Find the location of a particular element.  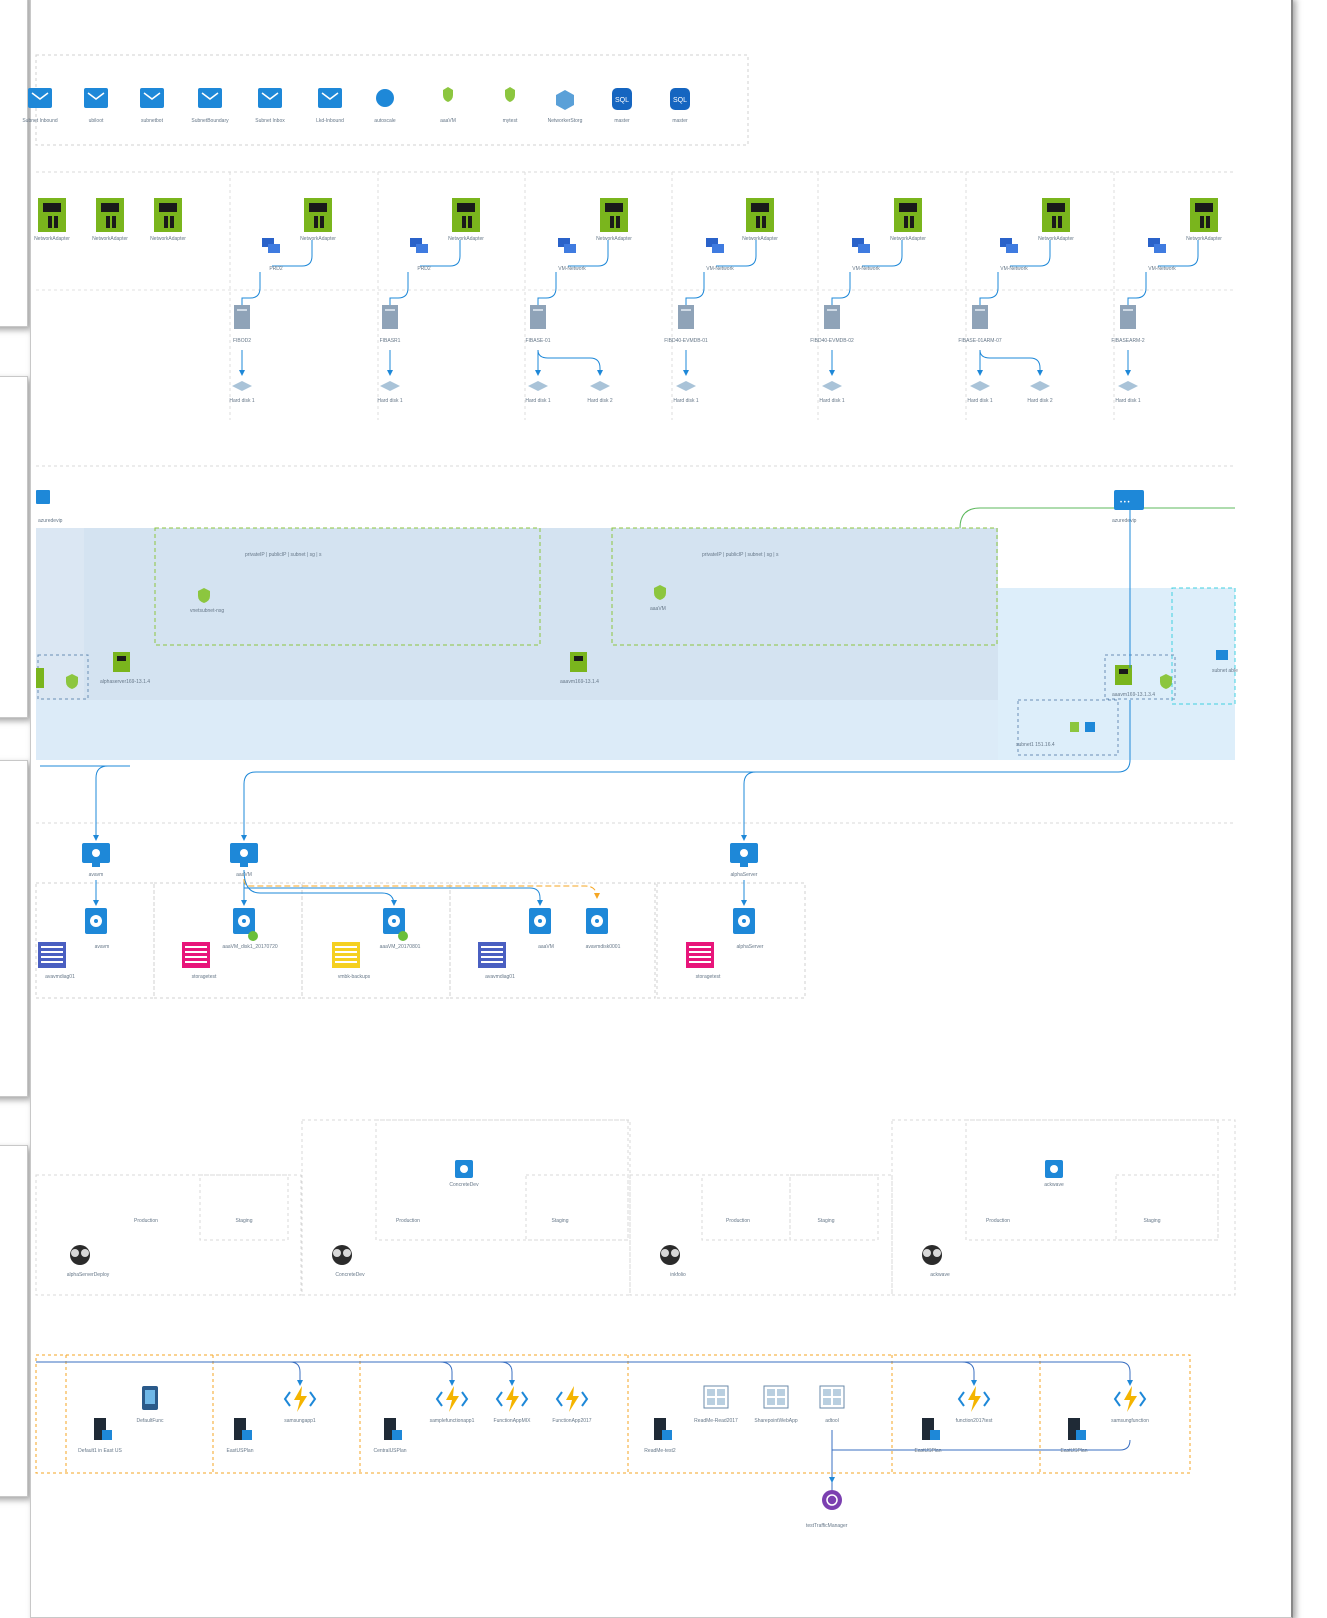

app-label: DefaultFunc is located at coordinates (150, 1421).